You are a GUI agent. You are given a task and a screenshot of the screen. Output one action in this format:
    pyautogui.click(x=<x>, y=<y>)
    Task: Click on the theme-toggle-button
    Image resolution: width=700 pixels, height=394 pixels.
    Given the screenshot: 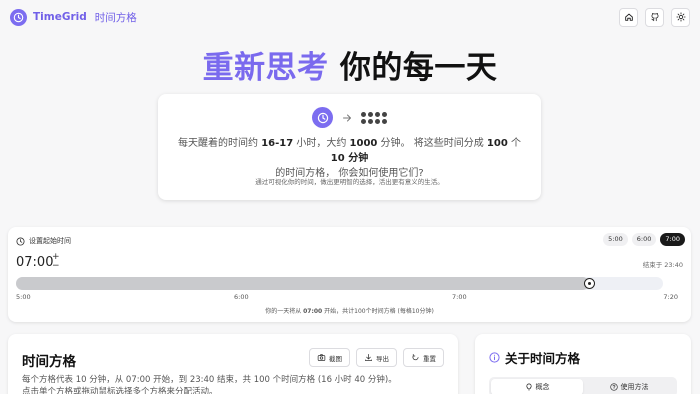 What is the action you would take?
    pyautogui.click(x=680, y=17)
    